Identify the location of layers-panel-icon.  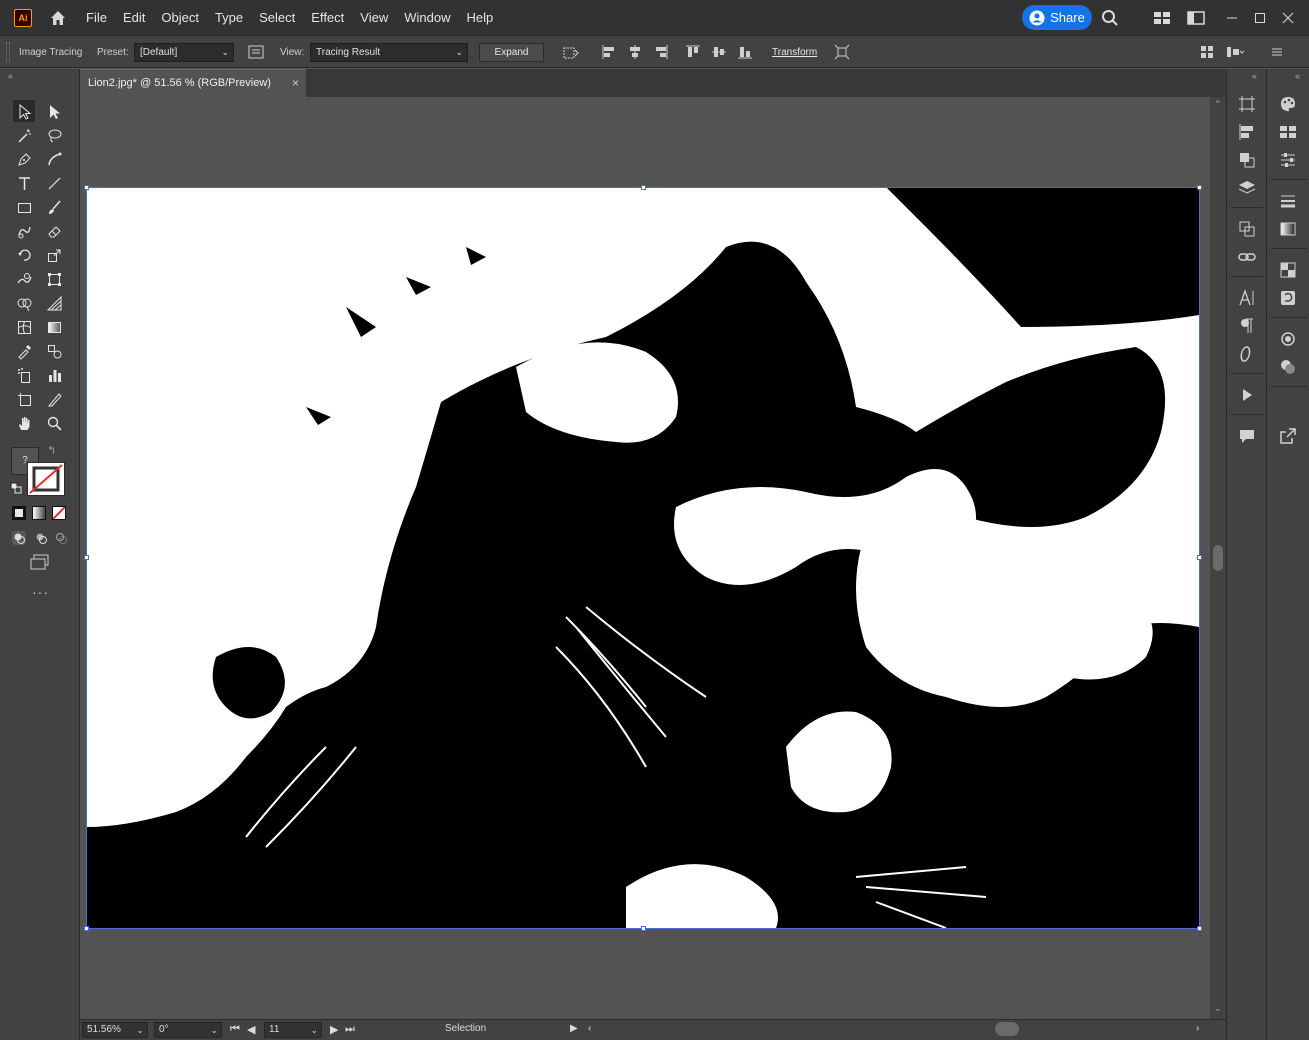
(1247, 188).